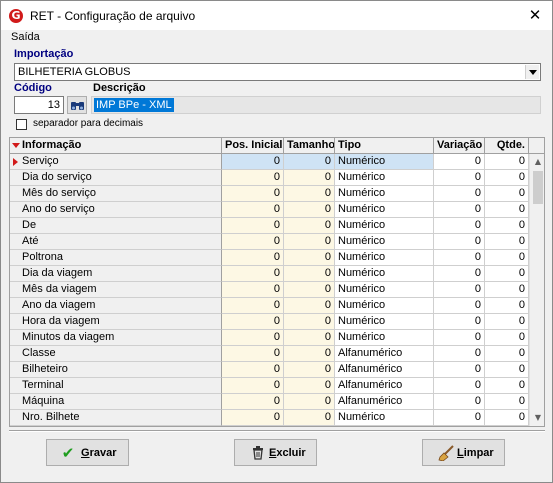 This screenshot has width=553, height=483. I want to click on excluir-button: Excluir, so click(275, 452).